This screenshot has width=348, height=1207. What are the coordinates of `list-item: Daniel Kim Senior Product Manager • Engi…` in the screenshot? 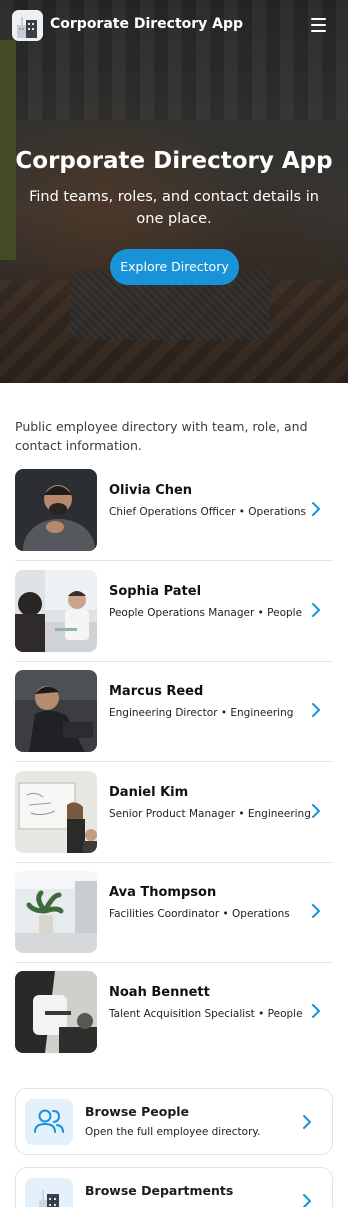 It's located at (174, 812).